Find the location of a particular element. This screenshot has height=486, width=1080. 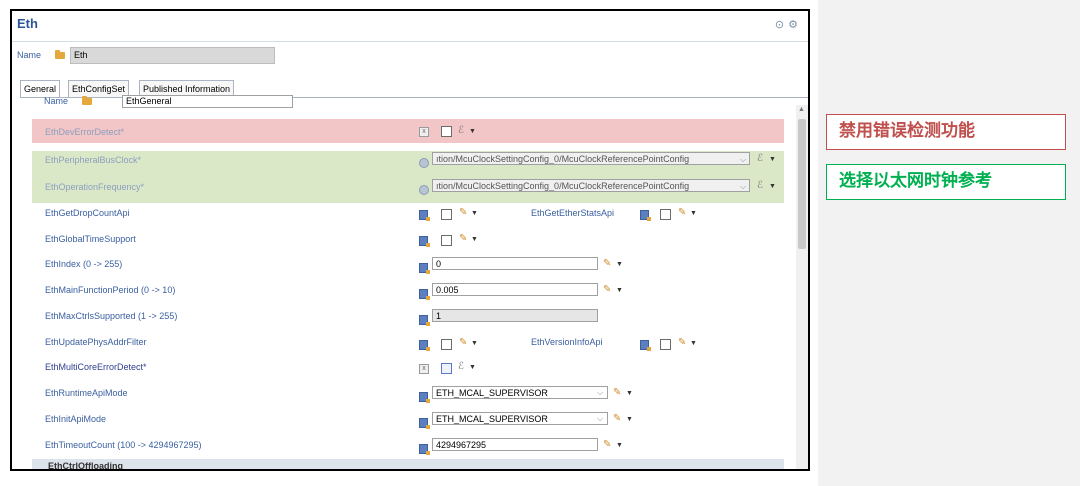

update-phys-addr-filter-checkbox is located at coordinates (446, 344).